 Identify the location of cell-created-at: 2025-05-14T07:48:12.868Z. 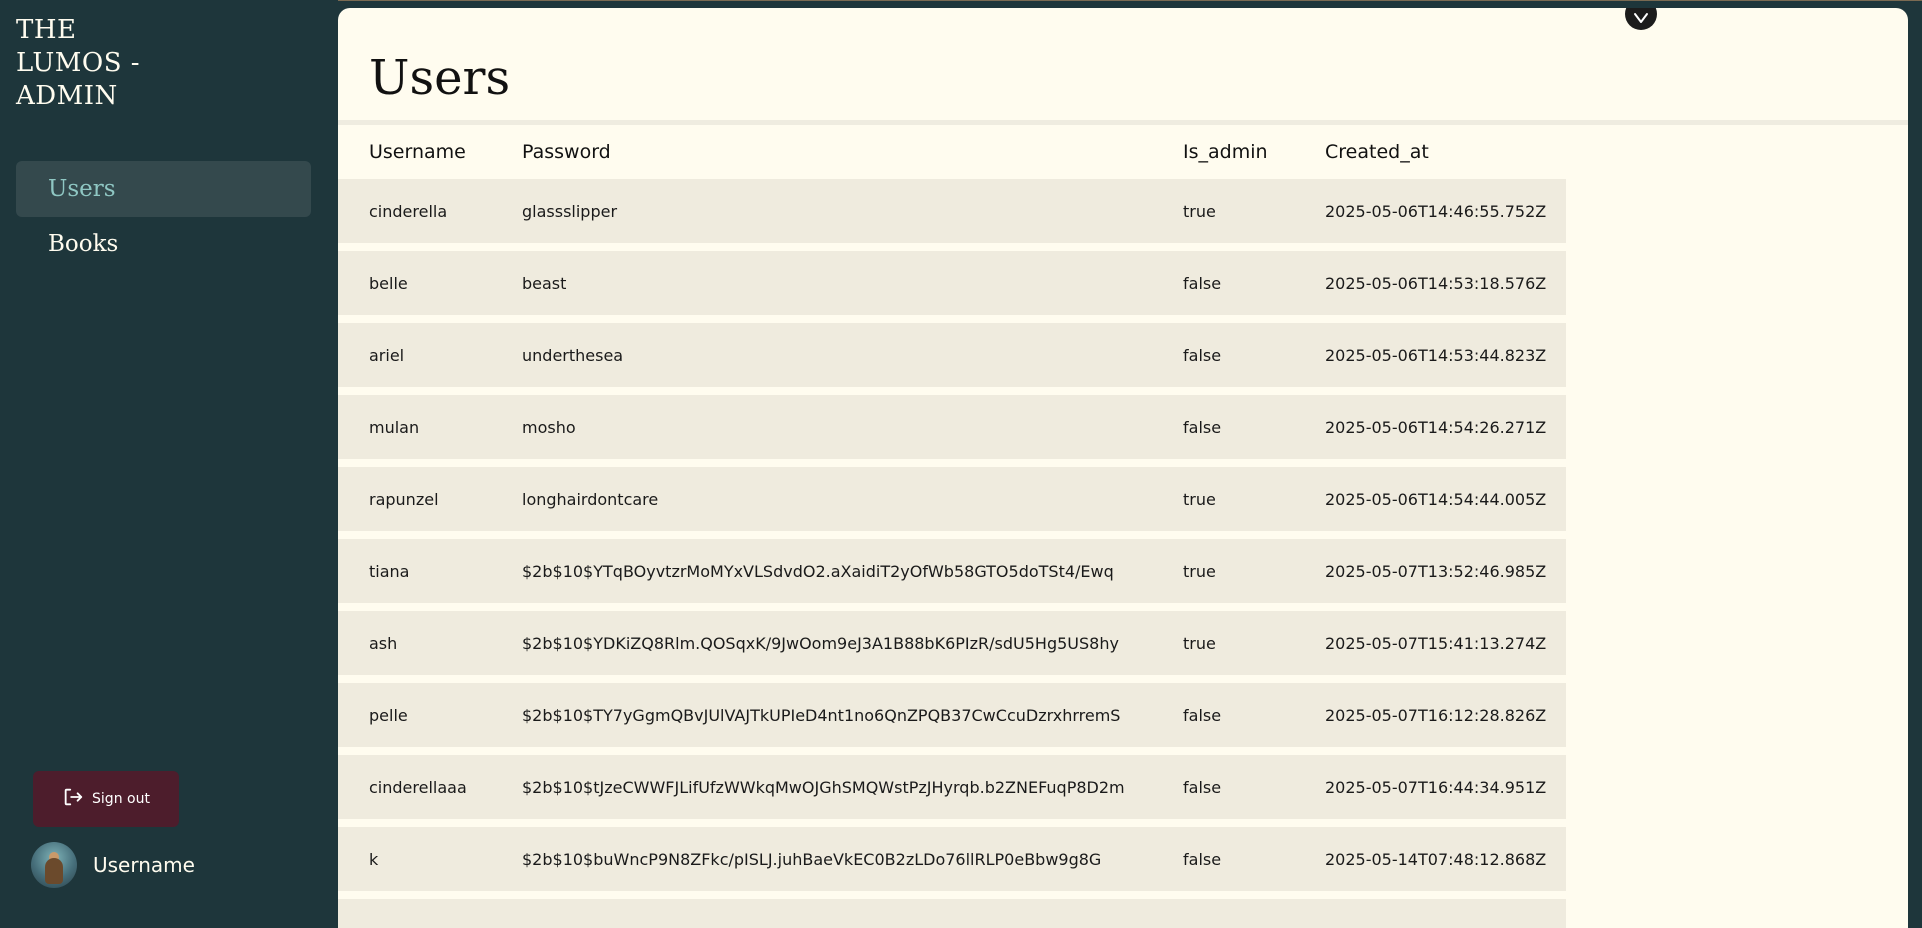
(1436, 859).